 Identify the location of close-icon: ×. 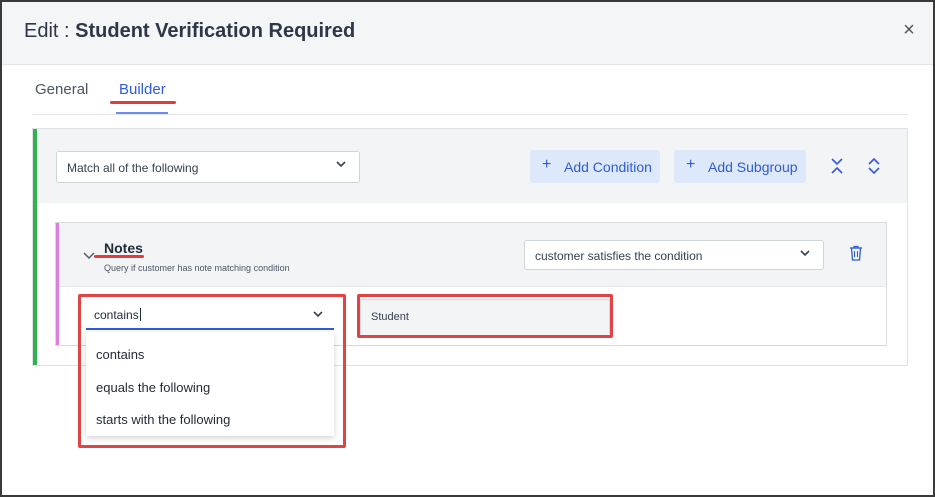
(909, 30).